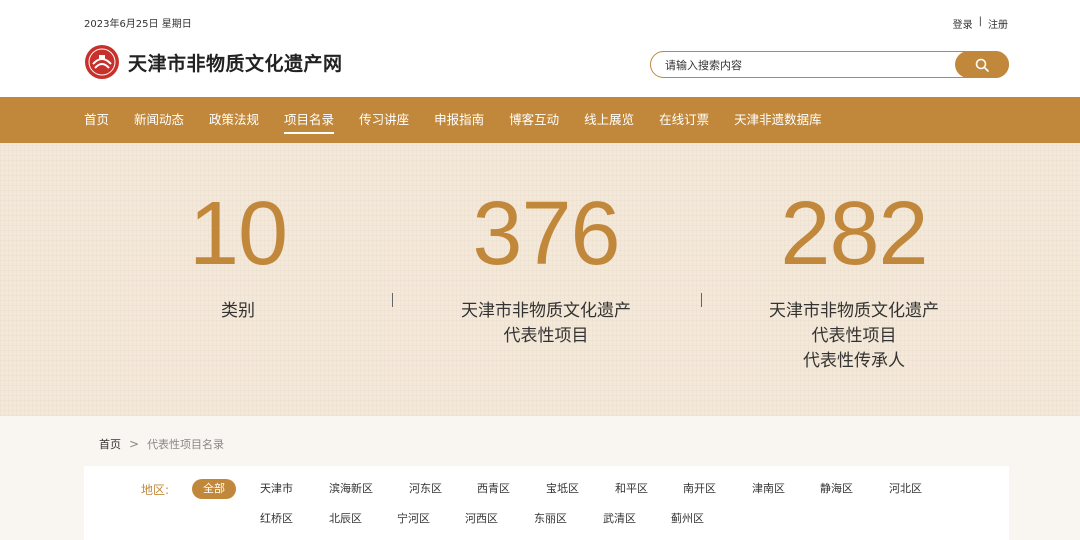 This screenshot has height=540, width=1080. What do you see at coordinates (546, 234) in the screenshot?
I see `stat-number: 376` at bounding box center [546, 234].